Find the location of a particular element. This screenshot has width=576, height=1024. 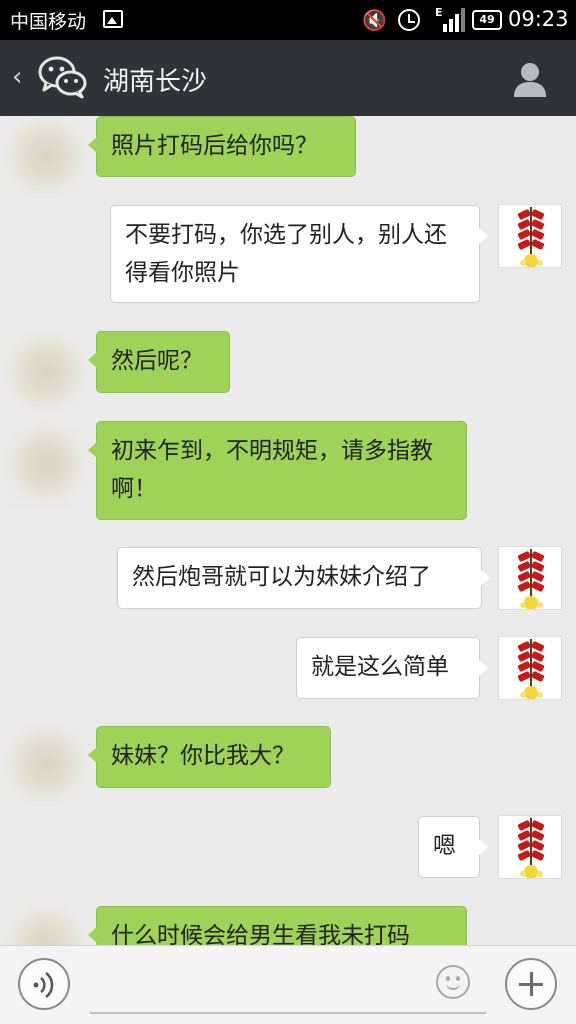

signal-icon: E is located at coordinates (450, 19).